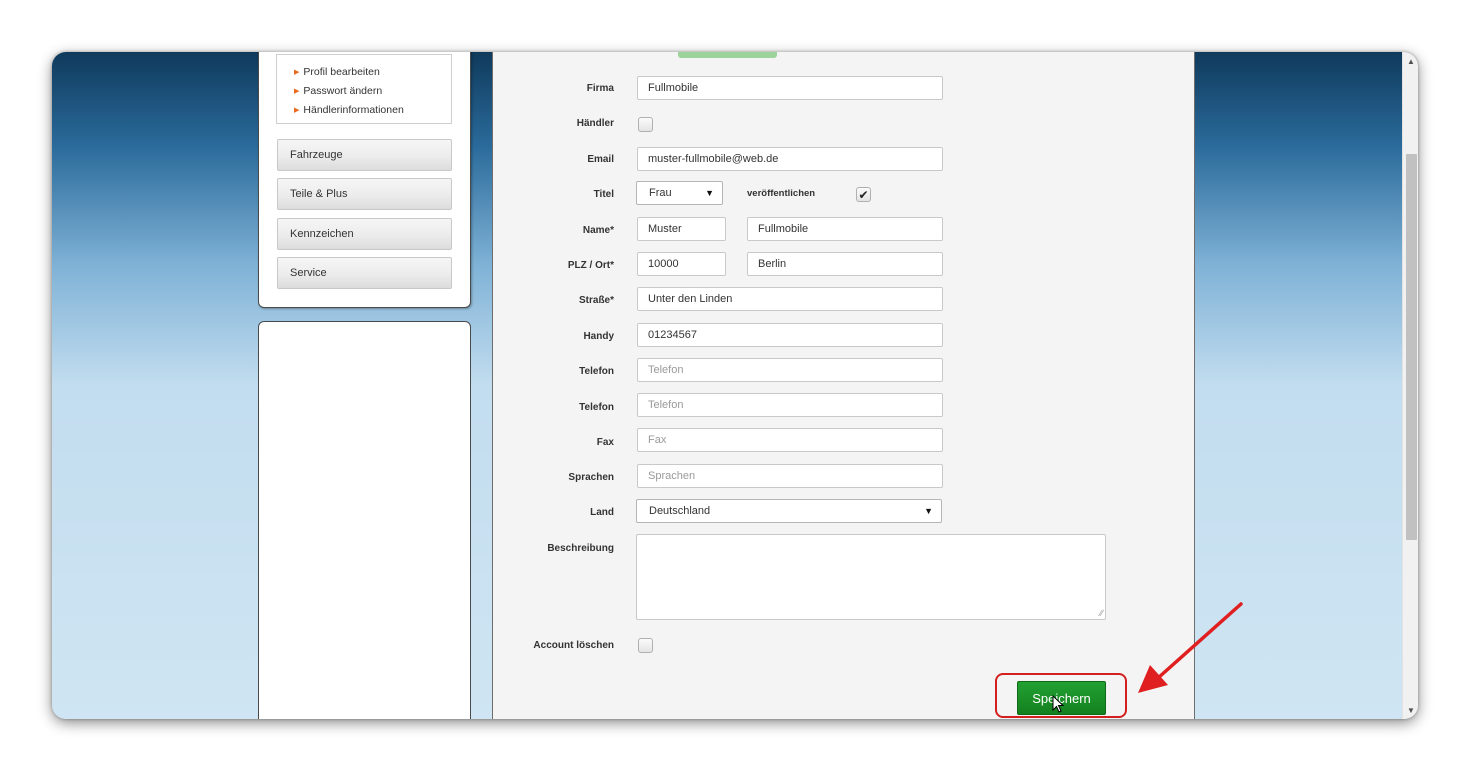 The image size is (1470, 771). Describe the element at coordinates (845, 264) in the screenshot. I see `ort-input: Berlin` at that location.